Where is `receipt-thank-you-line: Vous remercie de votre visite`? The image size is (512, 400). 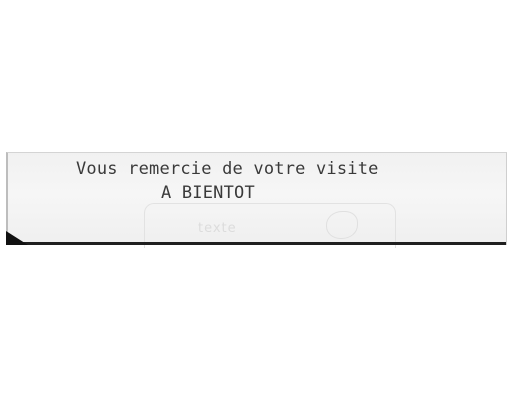 receipt-thank-you-line: Vous remercie de votre visite is located at coordinates (227, 169).